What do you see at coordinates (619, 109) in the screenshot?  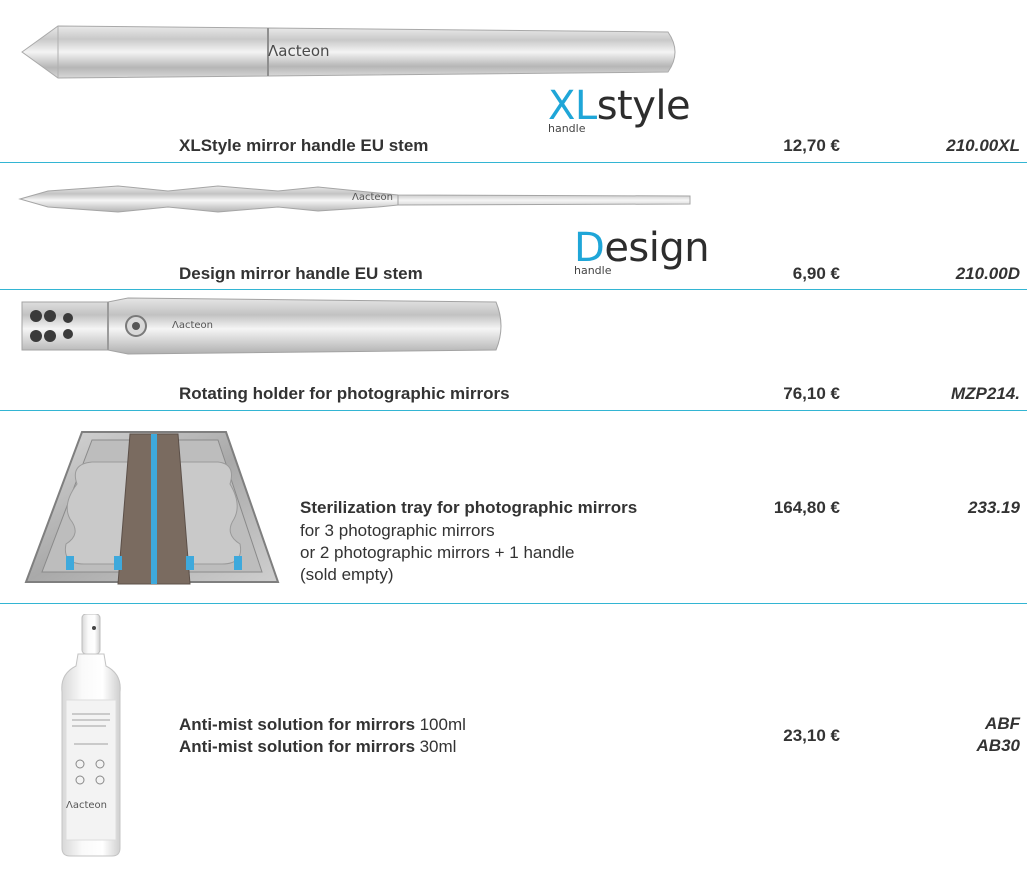 I see `xlstyle-logo: XLstyle handle` at bounding box center [619, 109].